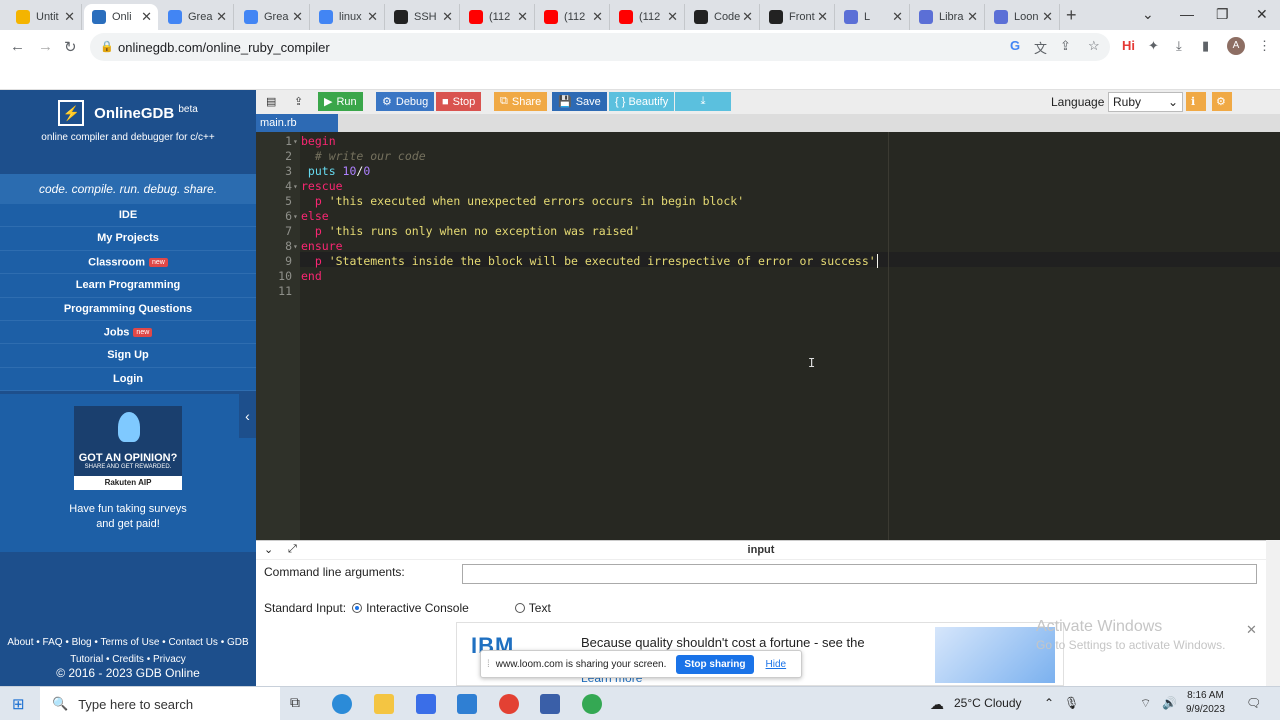 The height and width of the screenshot is (720, 1280). What do you see at coordinates (703, 101) in the screenshot?
I see `download-code-button: ⤓` at bounding box center [703, 101].